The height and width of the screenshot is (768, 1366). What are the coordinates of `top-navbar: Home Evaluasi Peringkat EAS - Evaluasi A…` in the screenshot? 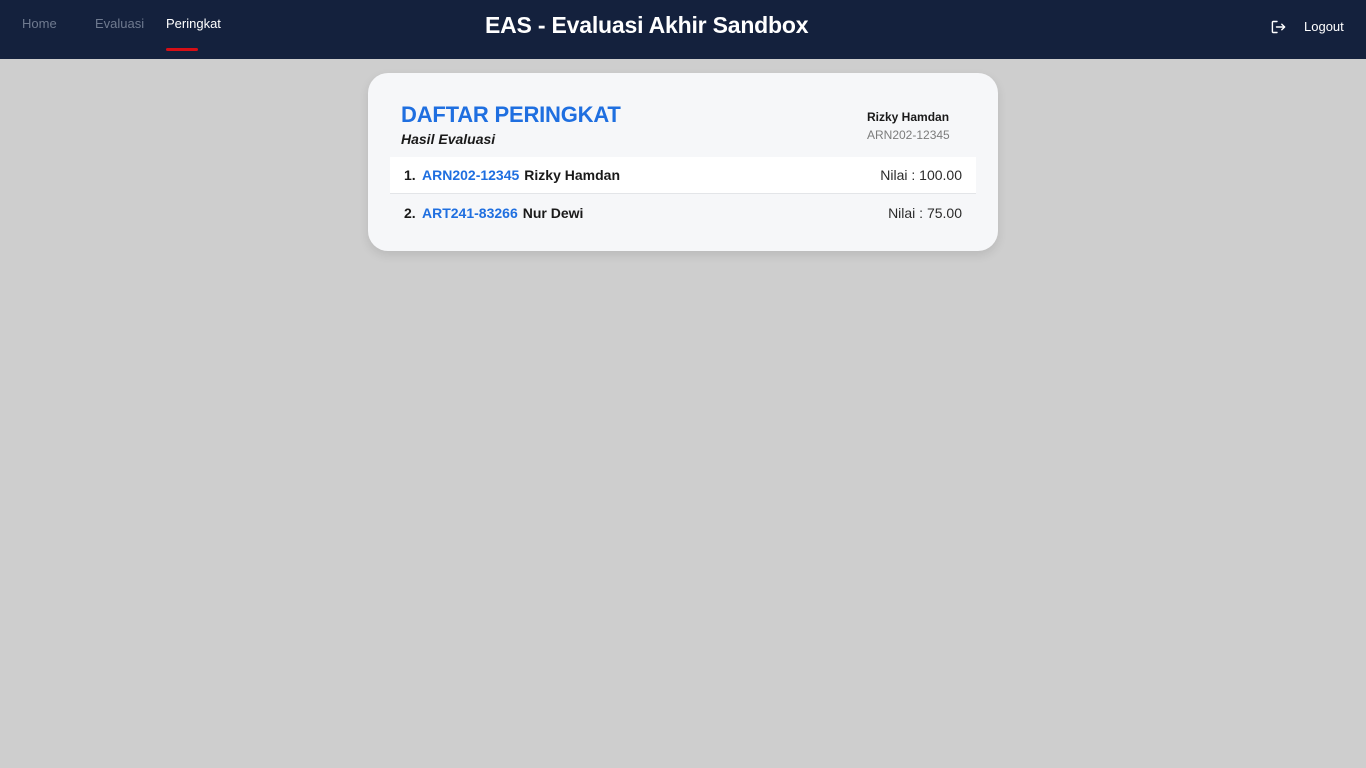 It's located at (683, 29).